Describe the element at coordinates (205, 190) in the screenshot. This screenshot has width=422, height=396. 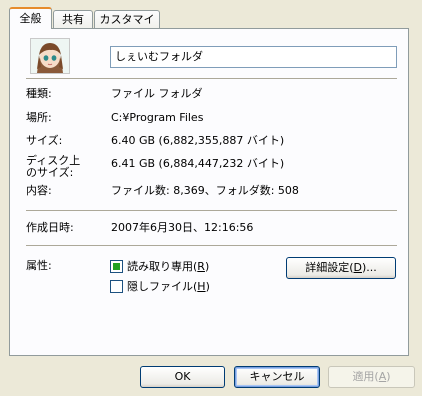
I see `contents-value: ファイル数: 8,369、フォルダ数: 508` at that location.